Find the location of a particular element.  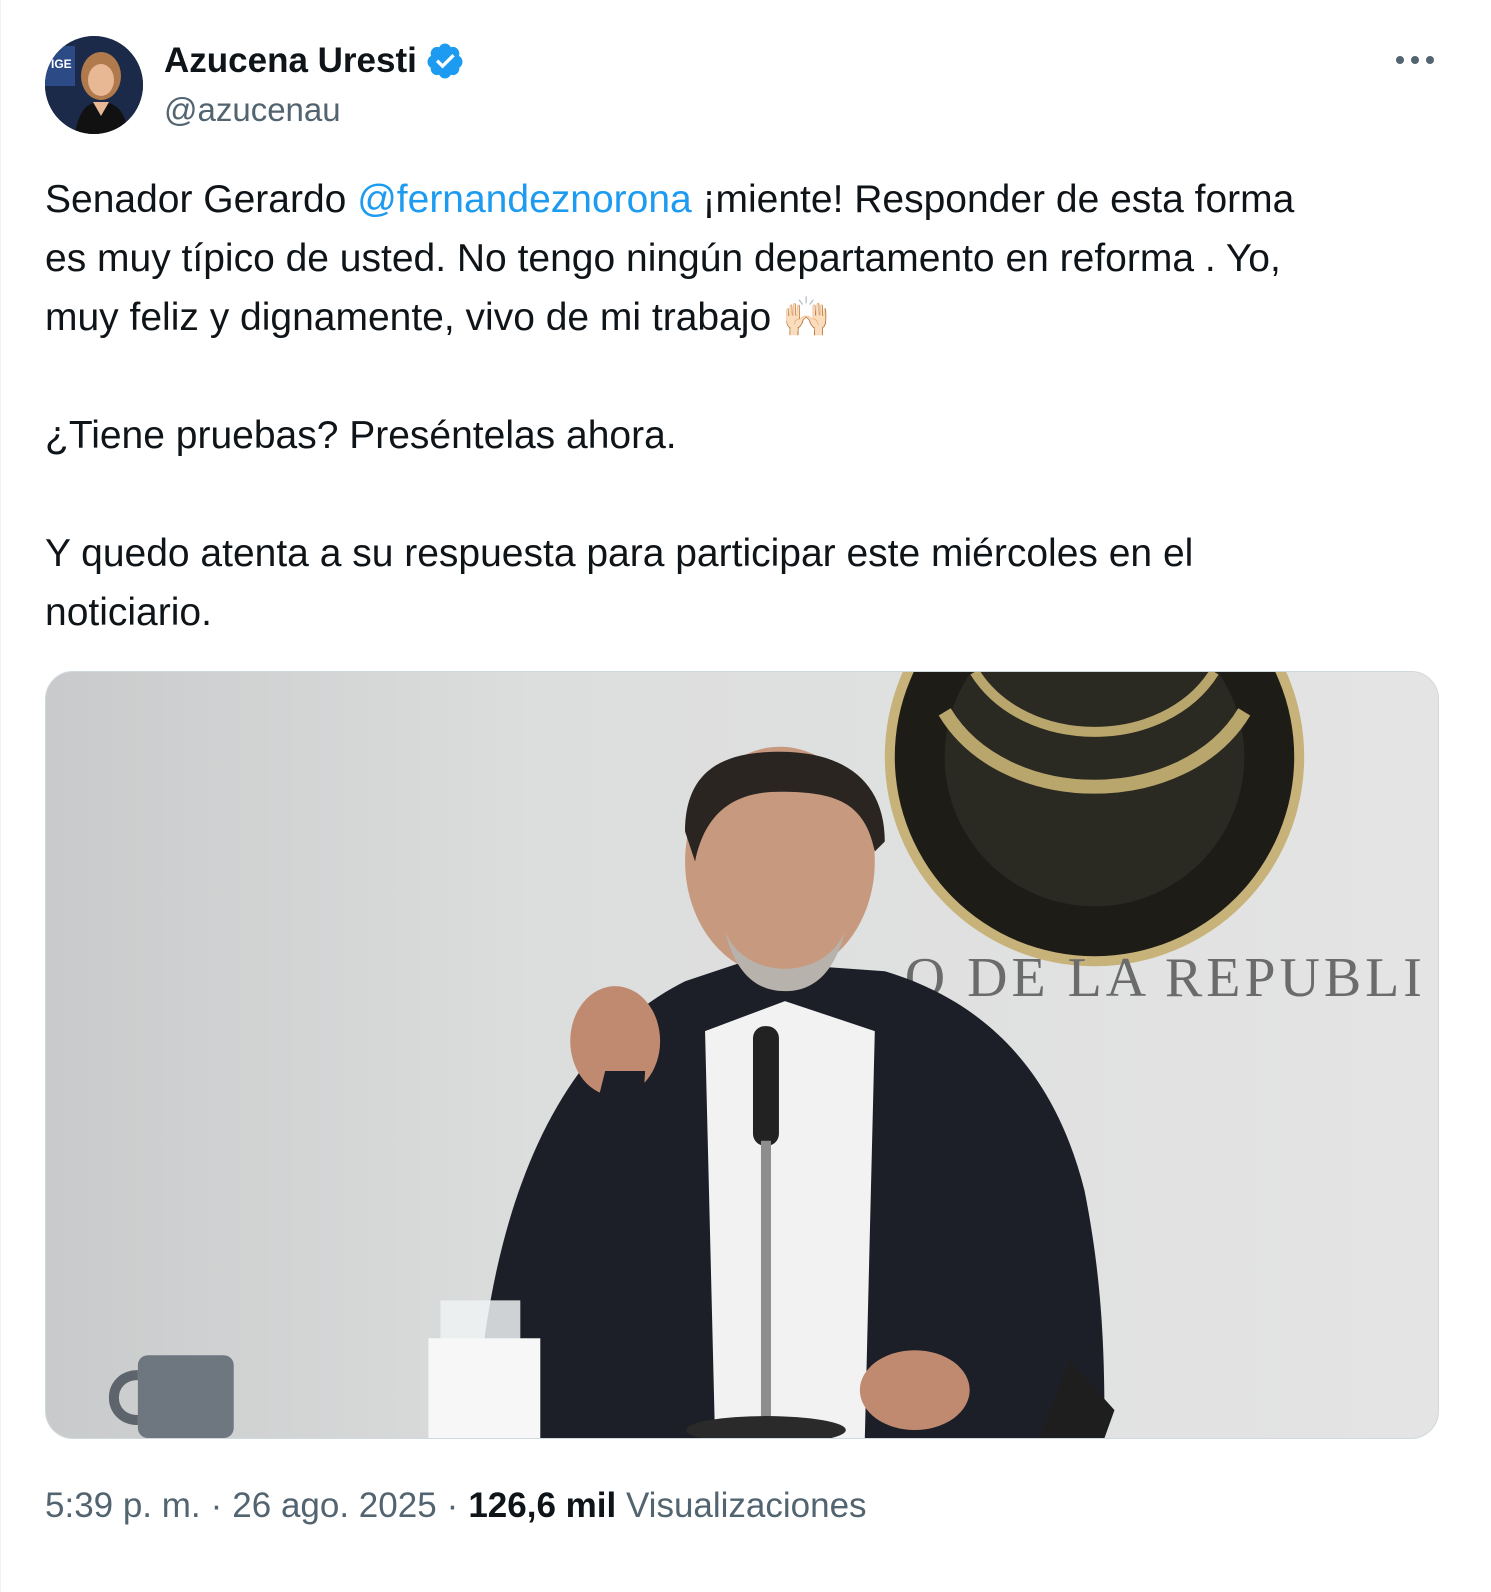

tweet-line: noticiario. is located at coordinates (128, 612).